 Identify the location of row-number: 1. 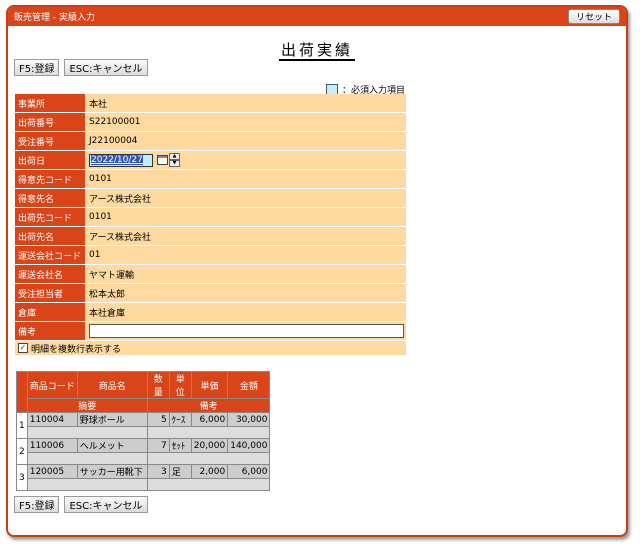
(22, 425).